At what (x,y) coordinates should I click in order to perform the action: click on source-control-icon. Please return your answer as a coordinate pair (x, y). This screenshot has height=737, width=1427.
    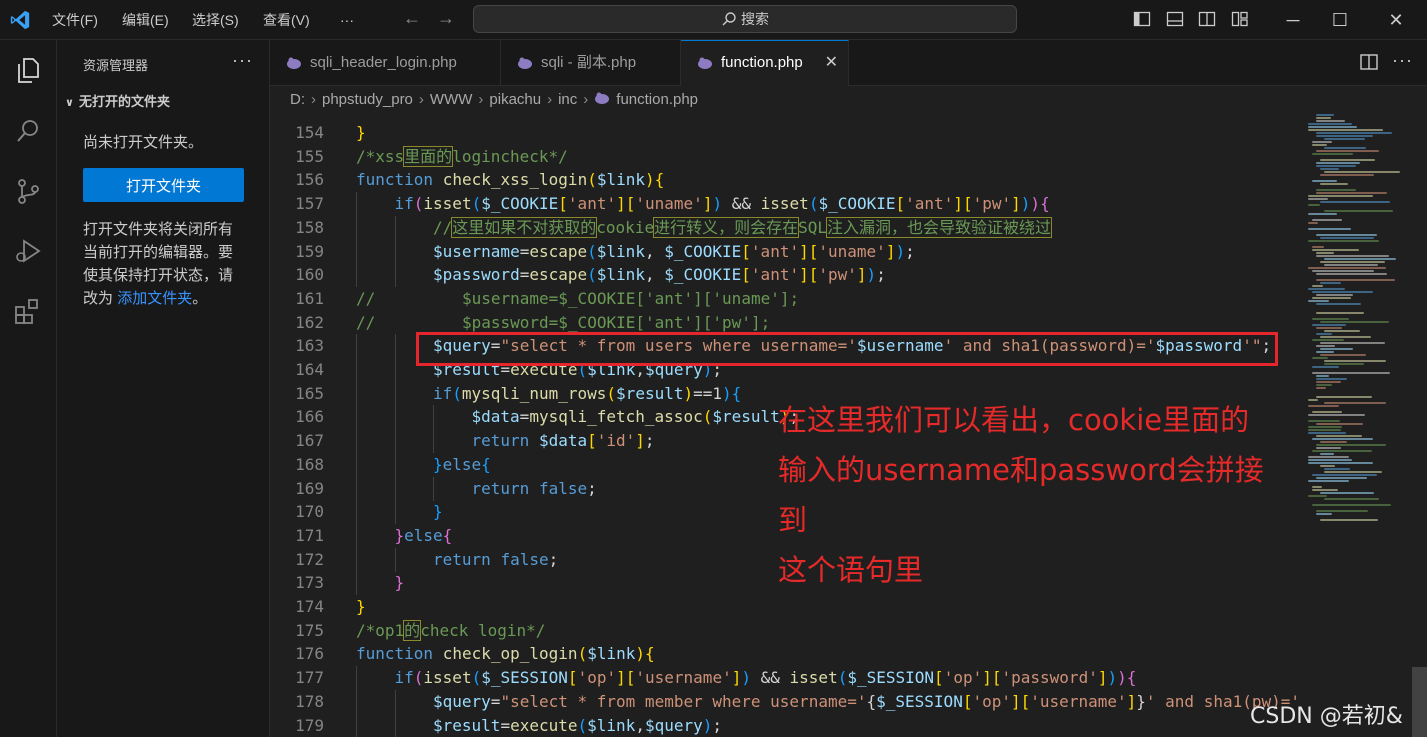
    Looking at the image, I should click on (28, 191).